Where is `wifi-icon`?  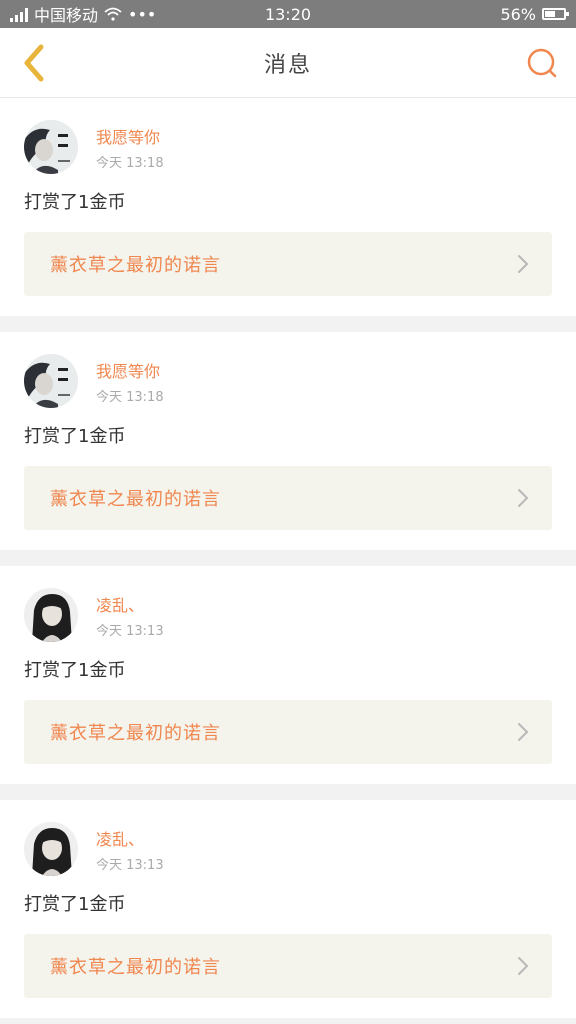 wifi-icon is located at coordinates (113, 14).